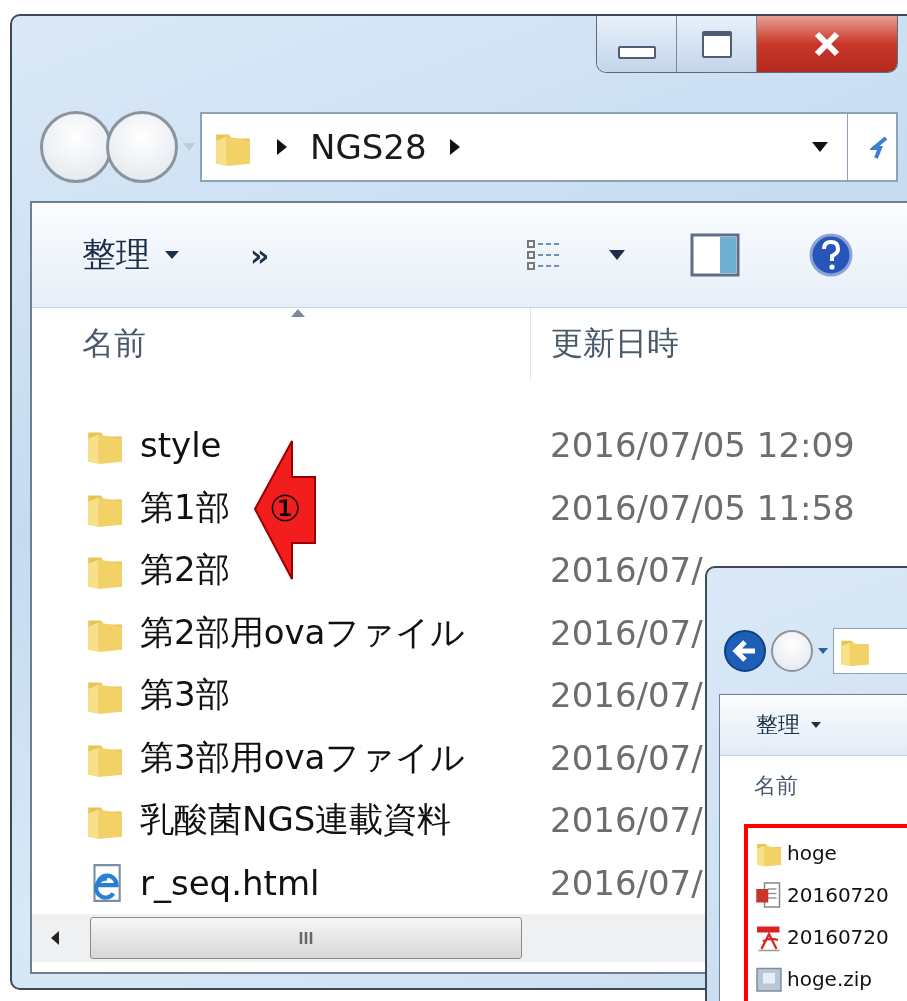  Describe the element at coordinates (303, 632) in the screenshot. I see `file-name: 第2部用ovaファイル` at that location.